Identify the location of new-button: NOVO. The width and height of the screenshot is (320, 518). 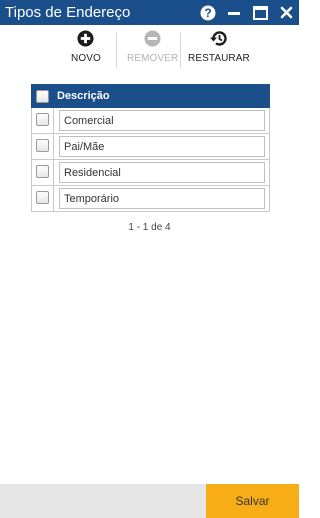
(86, 47).